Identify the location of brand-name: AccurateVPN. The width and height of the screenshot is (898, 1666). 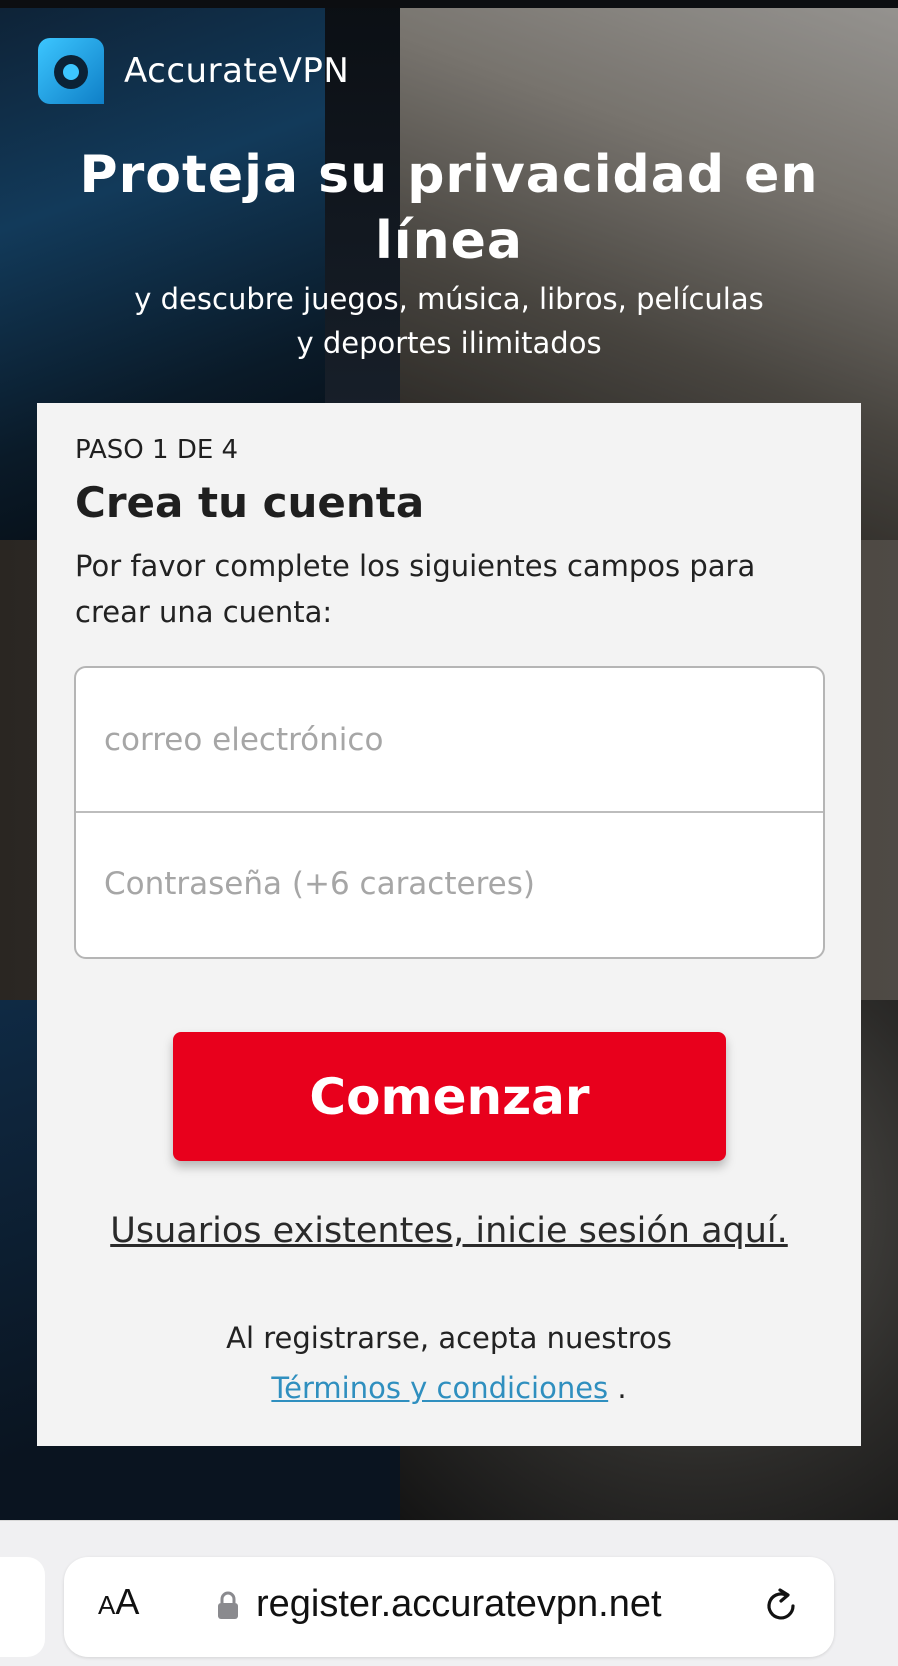
(237, 71).